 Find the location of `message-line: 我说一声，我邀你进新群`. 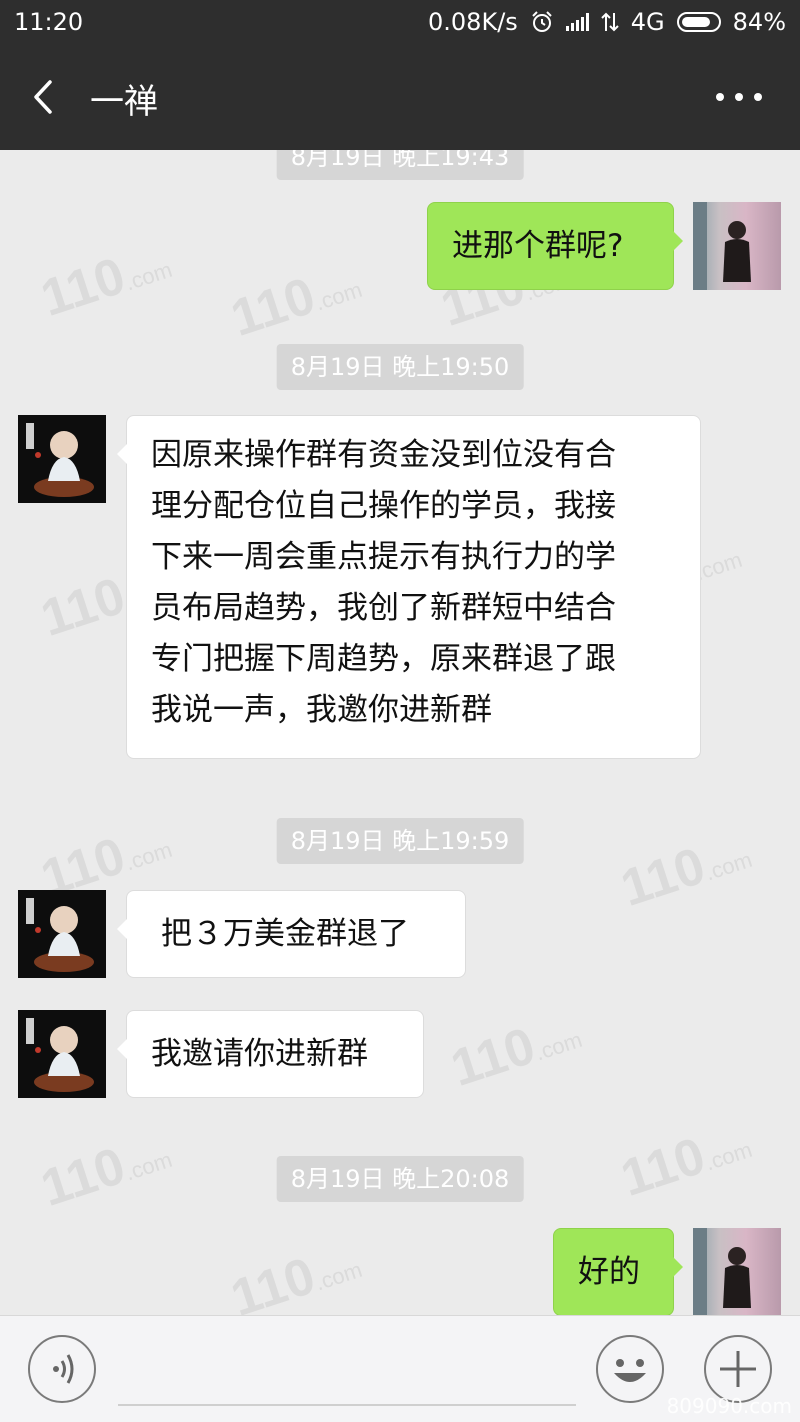

message-line: 我说一声，我邀你进新群 is located at coordinates (321, 710).